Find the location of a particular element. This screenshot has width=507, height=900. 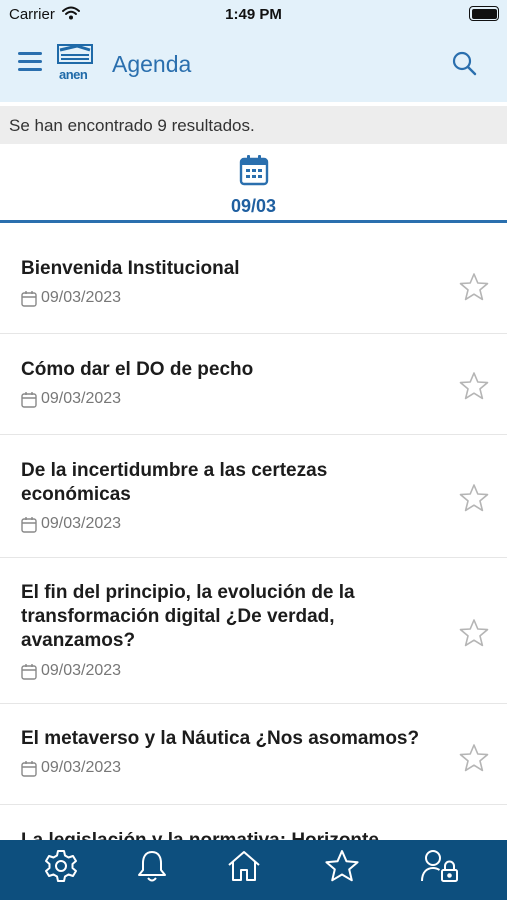

search-icon is located at coordinates (464, 63).